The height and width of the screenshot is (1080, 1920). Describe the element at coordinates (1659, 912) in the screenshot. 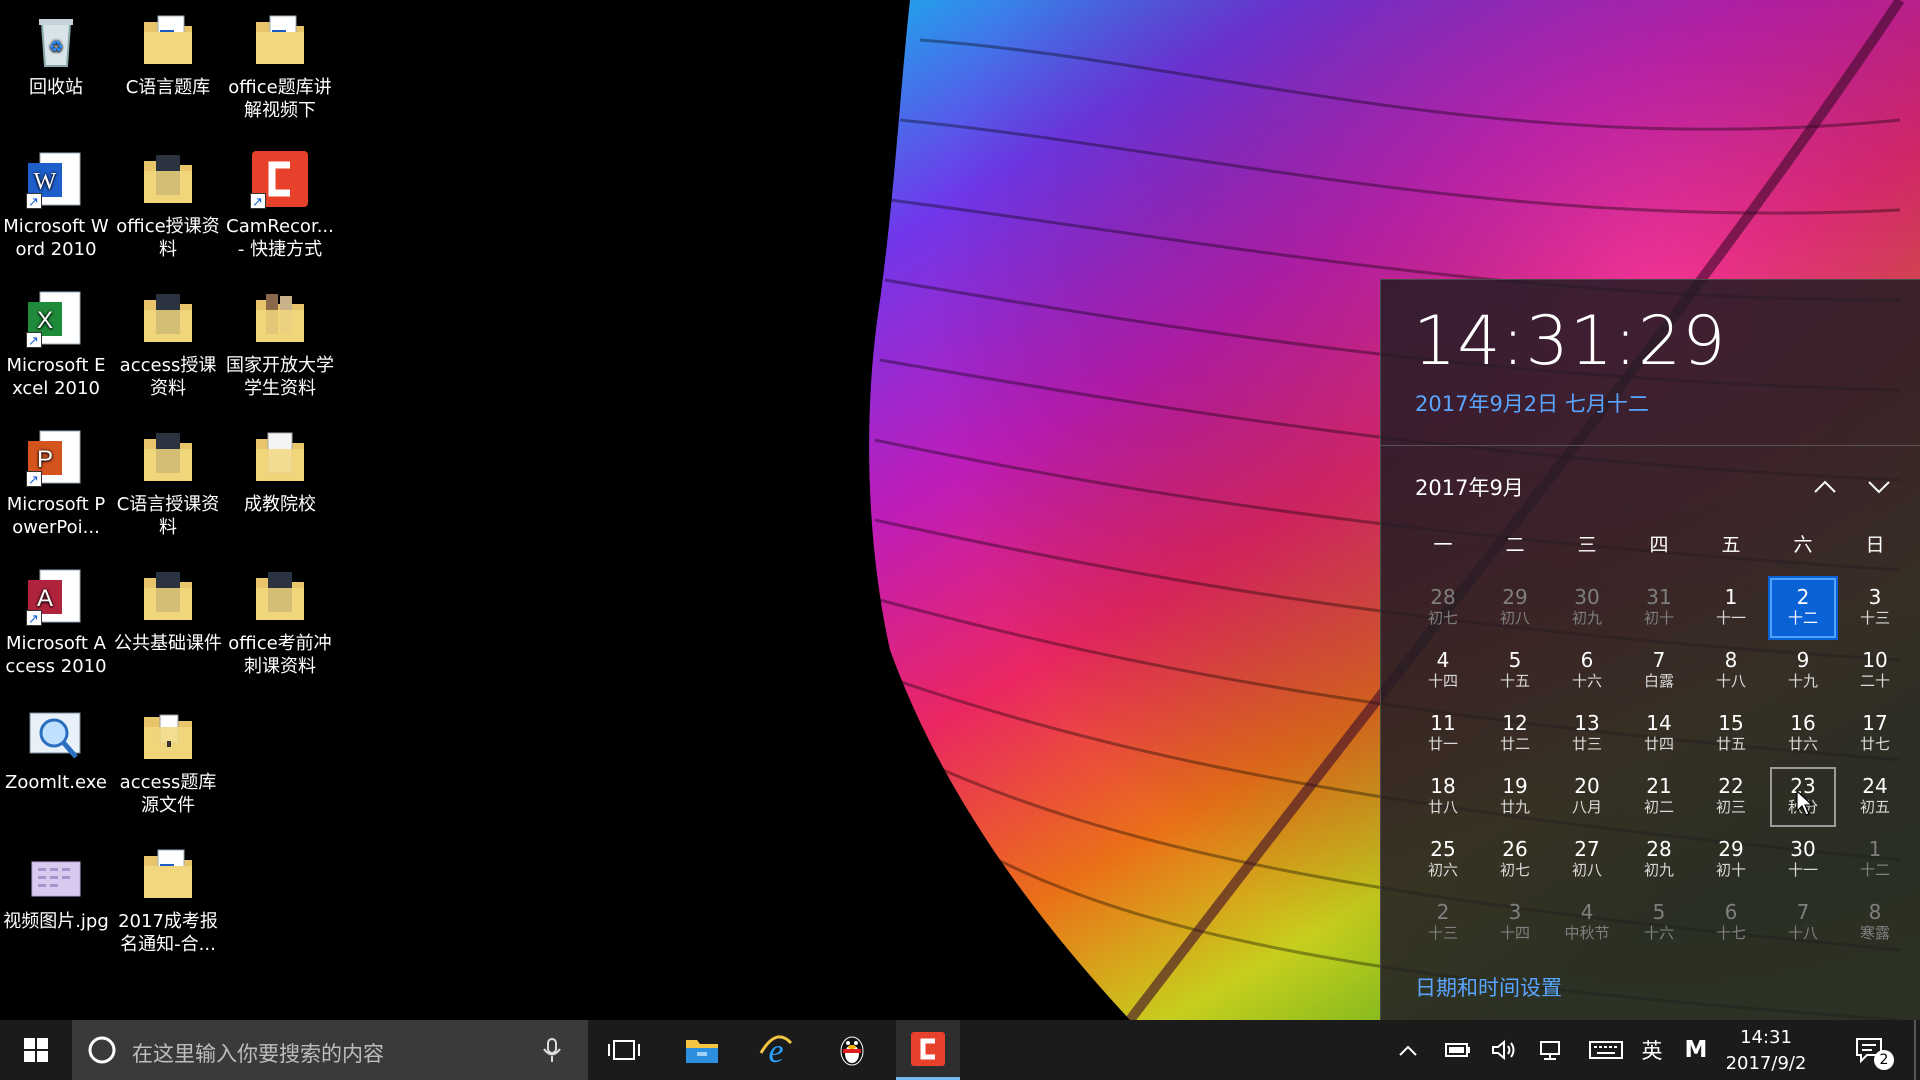

I see `calendar-day-number: 5` at that location.